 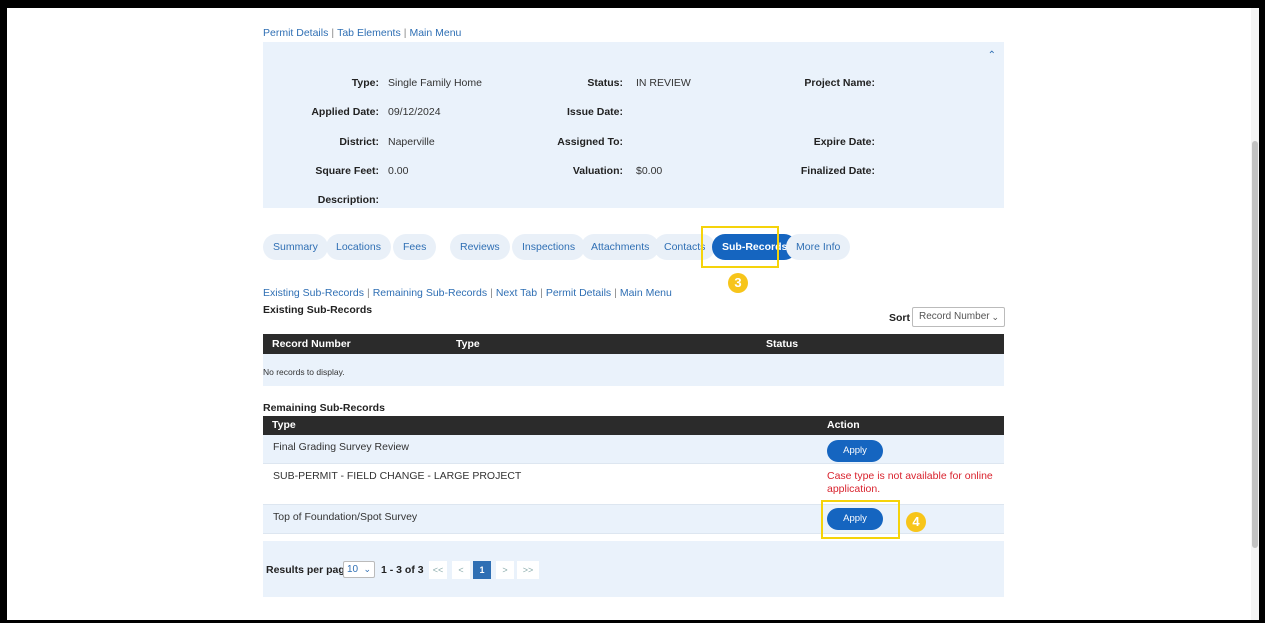 I want to click on col-status: Status, so click(x=782, y=344).